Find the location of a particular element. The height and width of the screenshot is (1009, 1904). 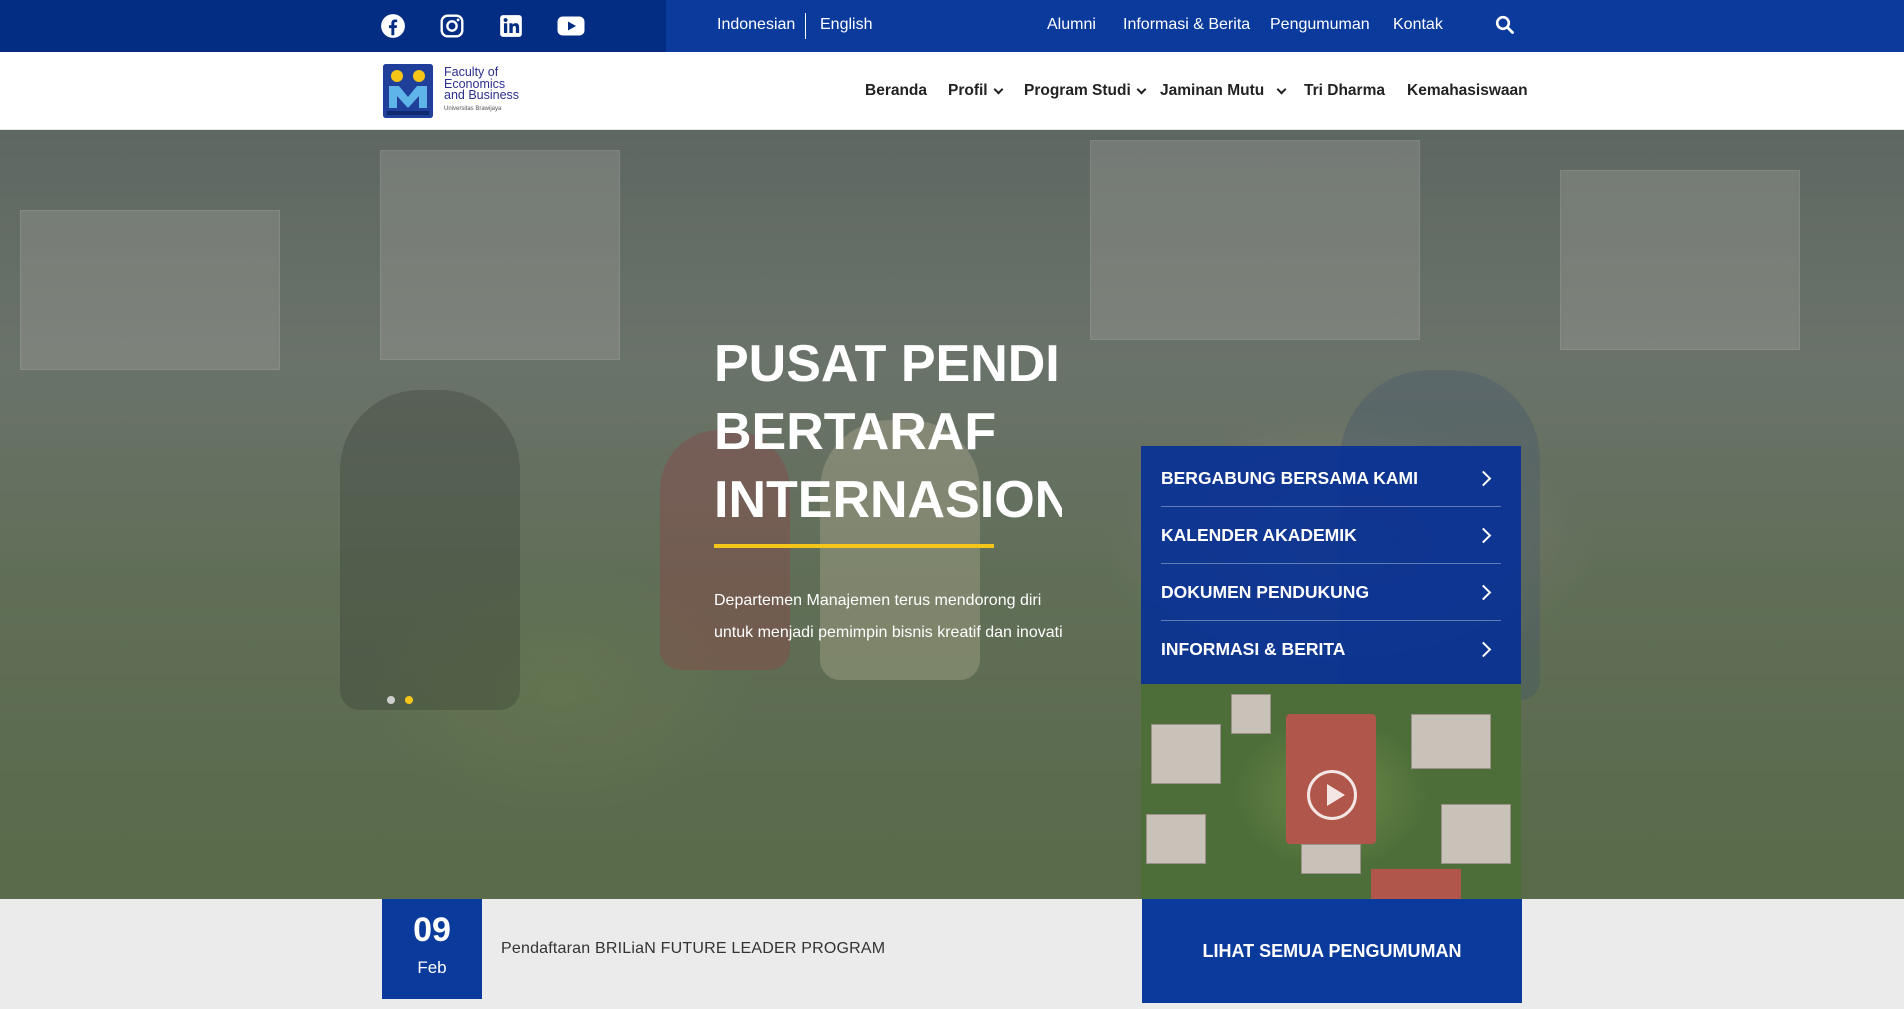

toplink-alumni: Alumni is located at coordinates (1071, 25).